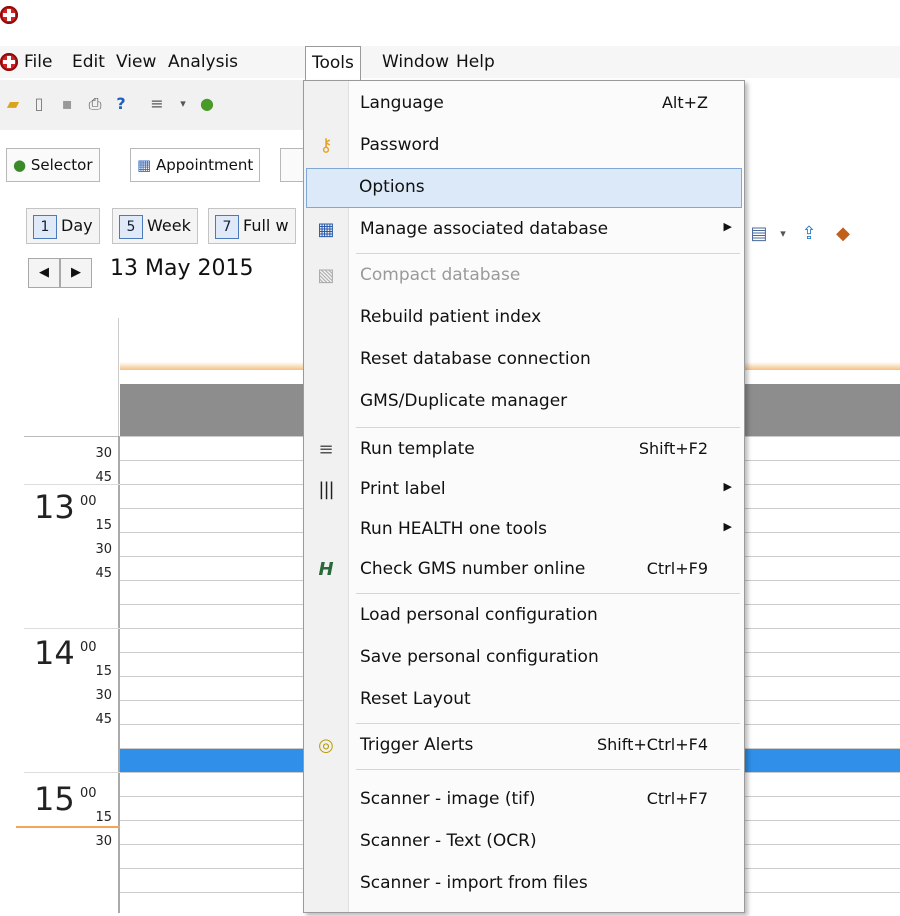 The height and width of the screenshot is (916, 900). I want to click on menu-item-label: Password, so click(400, 145).